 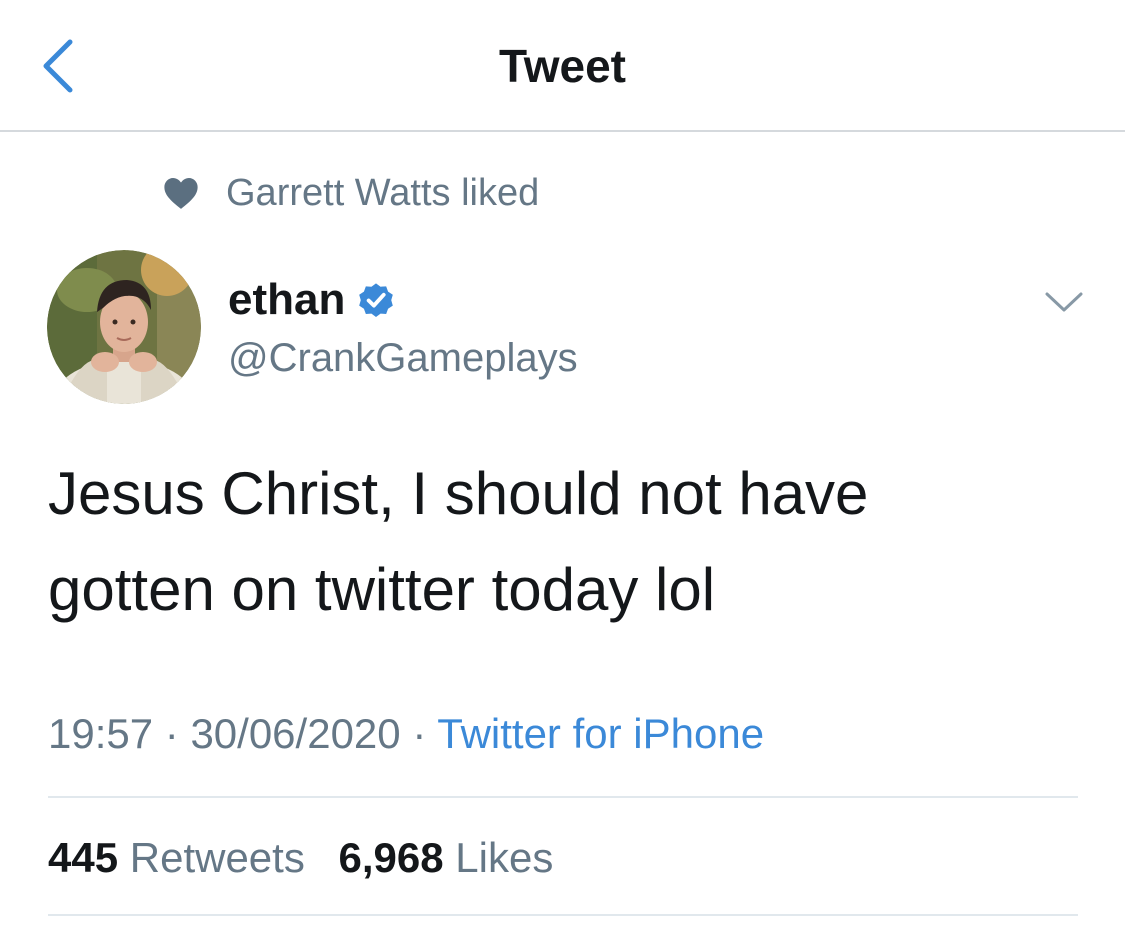 What do you see at coordinates (1064, 302) in the screenshot?
I see `chevron-down-icon` at bounding box center [1064, 302].